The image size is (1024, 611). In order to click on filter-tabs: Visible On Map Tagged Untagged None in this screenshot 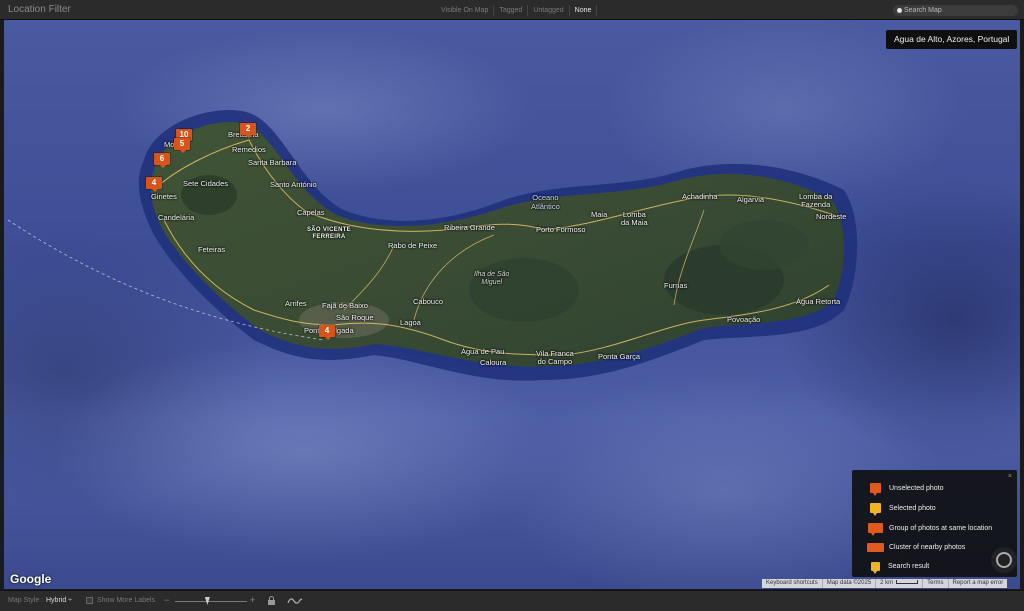, I will do `click(517, 10)`.